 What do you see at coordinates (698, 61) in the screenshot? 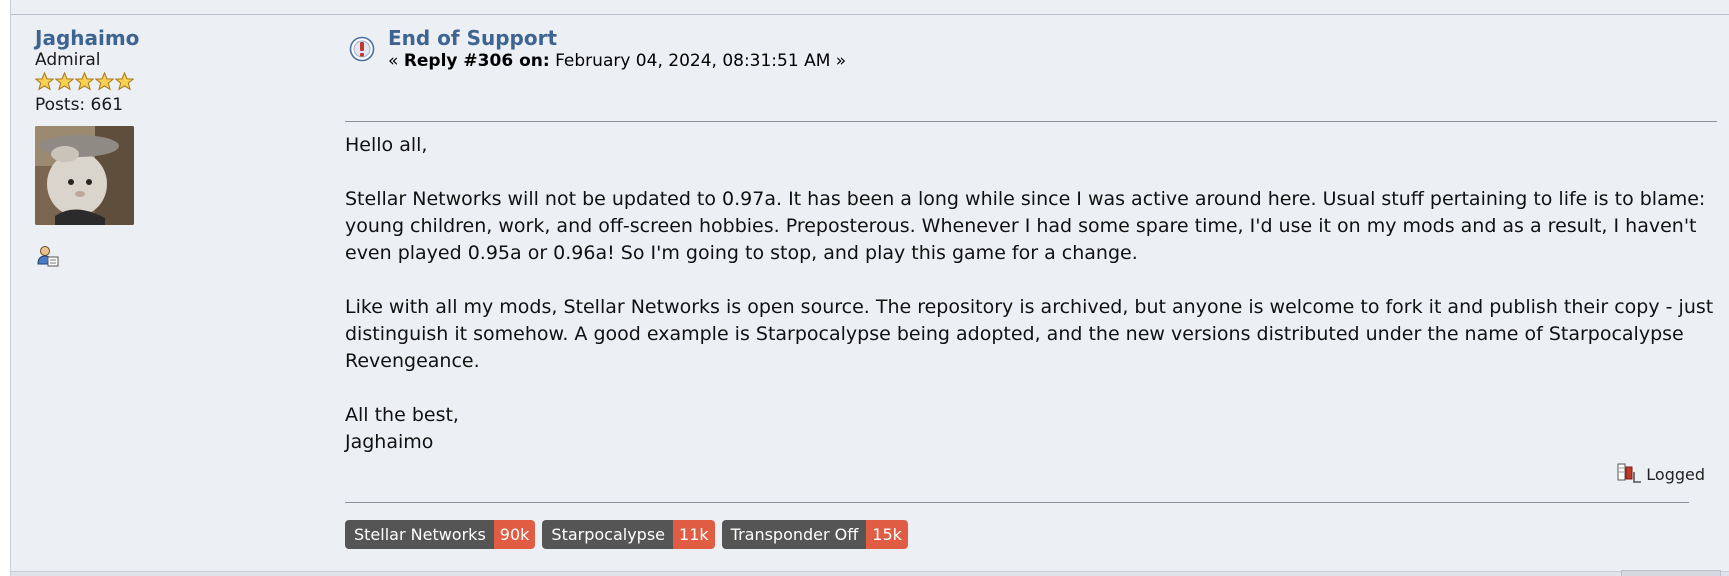
I see `reply-date: February 04, 2024, 08:31:51 AM »` at bounding box center [698, 61].